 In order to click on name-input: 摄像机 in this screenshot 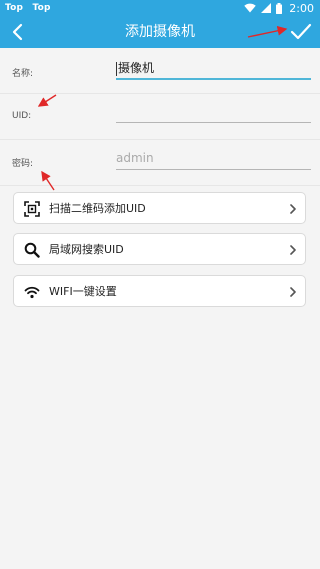, I will do `click(213, 69)`.